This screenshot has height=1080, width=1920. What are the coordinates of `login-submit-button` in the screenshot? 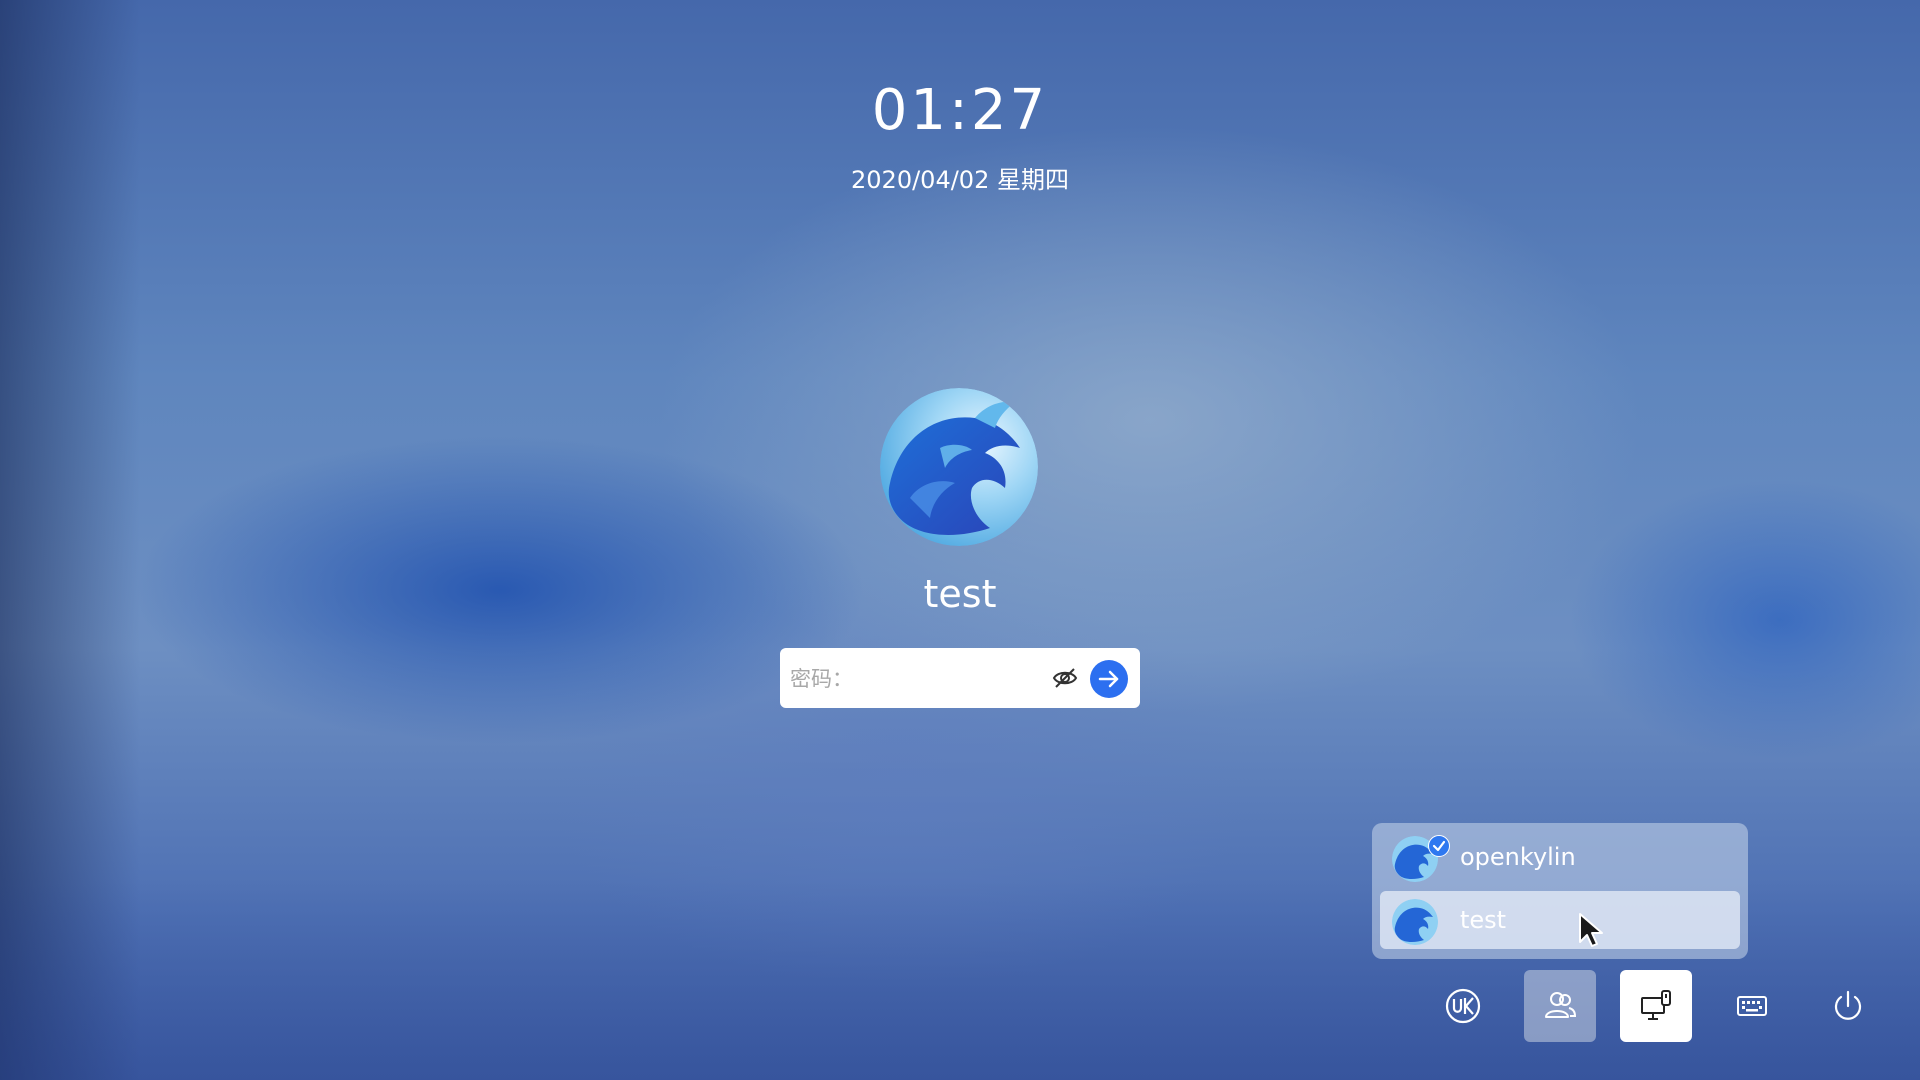 It's located at (1109, 679).